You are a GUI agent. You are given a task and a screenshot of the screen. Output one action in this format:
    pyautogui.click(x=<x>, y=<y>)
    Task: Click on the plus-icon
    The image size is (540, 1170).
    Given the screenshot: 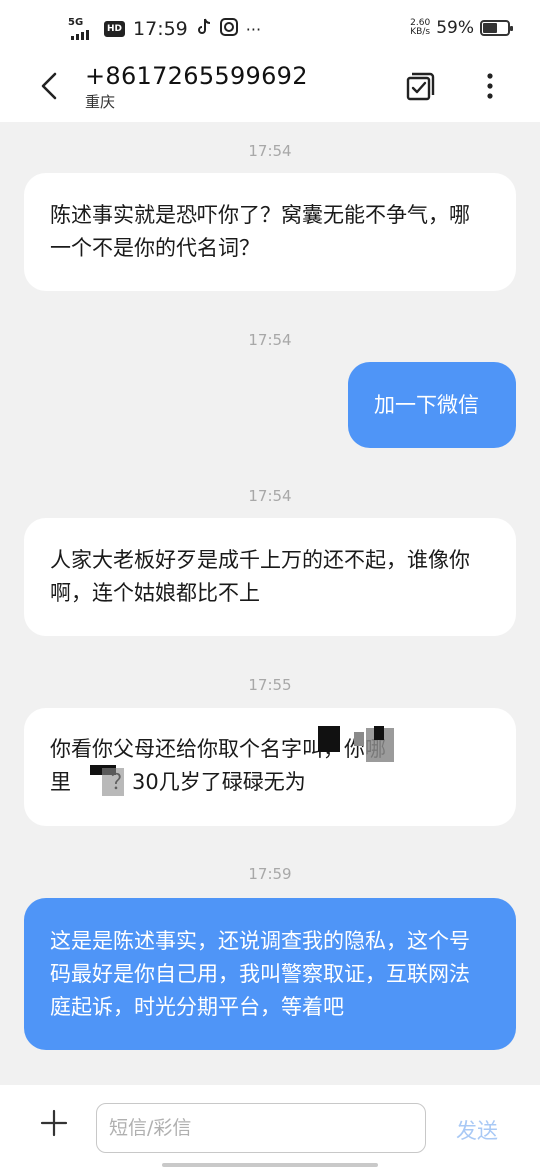 What is the action you would take?
    pyautogui.click(x=54, y=1123)
    